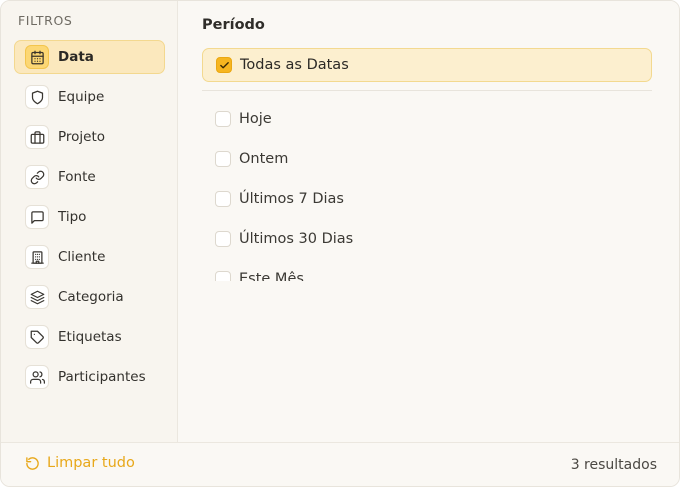 This screenshot has height=487, width=680. I want to click on sidebar-item-etiquetas: Etiquetas, so click(89, 337).